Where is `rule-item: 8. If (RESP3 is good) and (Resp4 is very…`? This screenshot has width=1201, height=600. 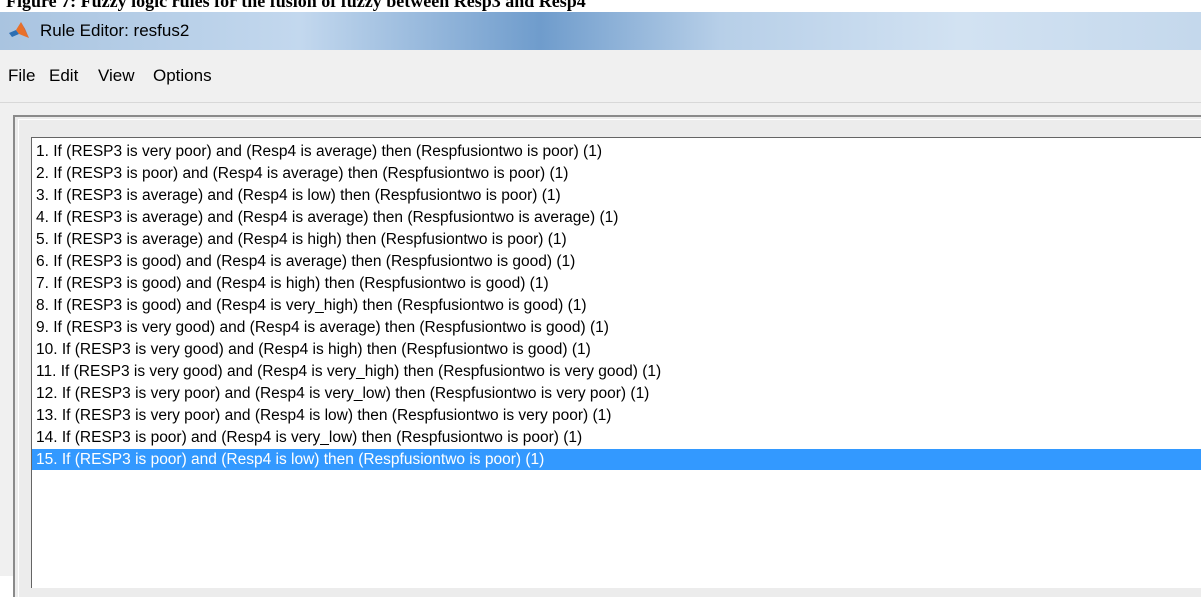 rule-item: 8. If (RESP3 is good) and (Resp4 is very… is located at coordinates (616, 305).